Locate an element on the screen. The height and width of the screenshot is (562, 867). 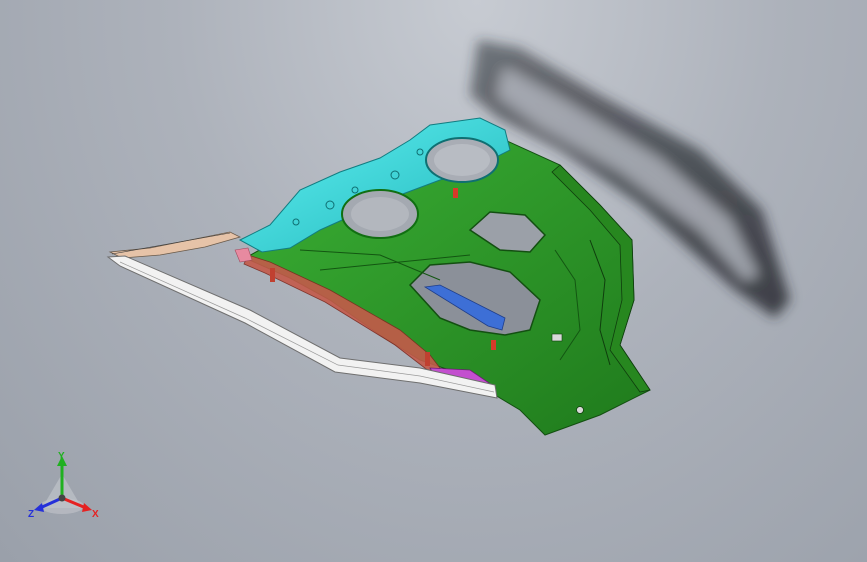
orientation-triad: Y X Z is located at coordinates (64, 485).